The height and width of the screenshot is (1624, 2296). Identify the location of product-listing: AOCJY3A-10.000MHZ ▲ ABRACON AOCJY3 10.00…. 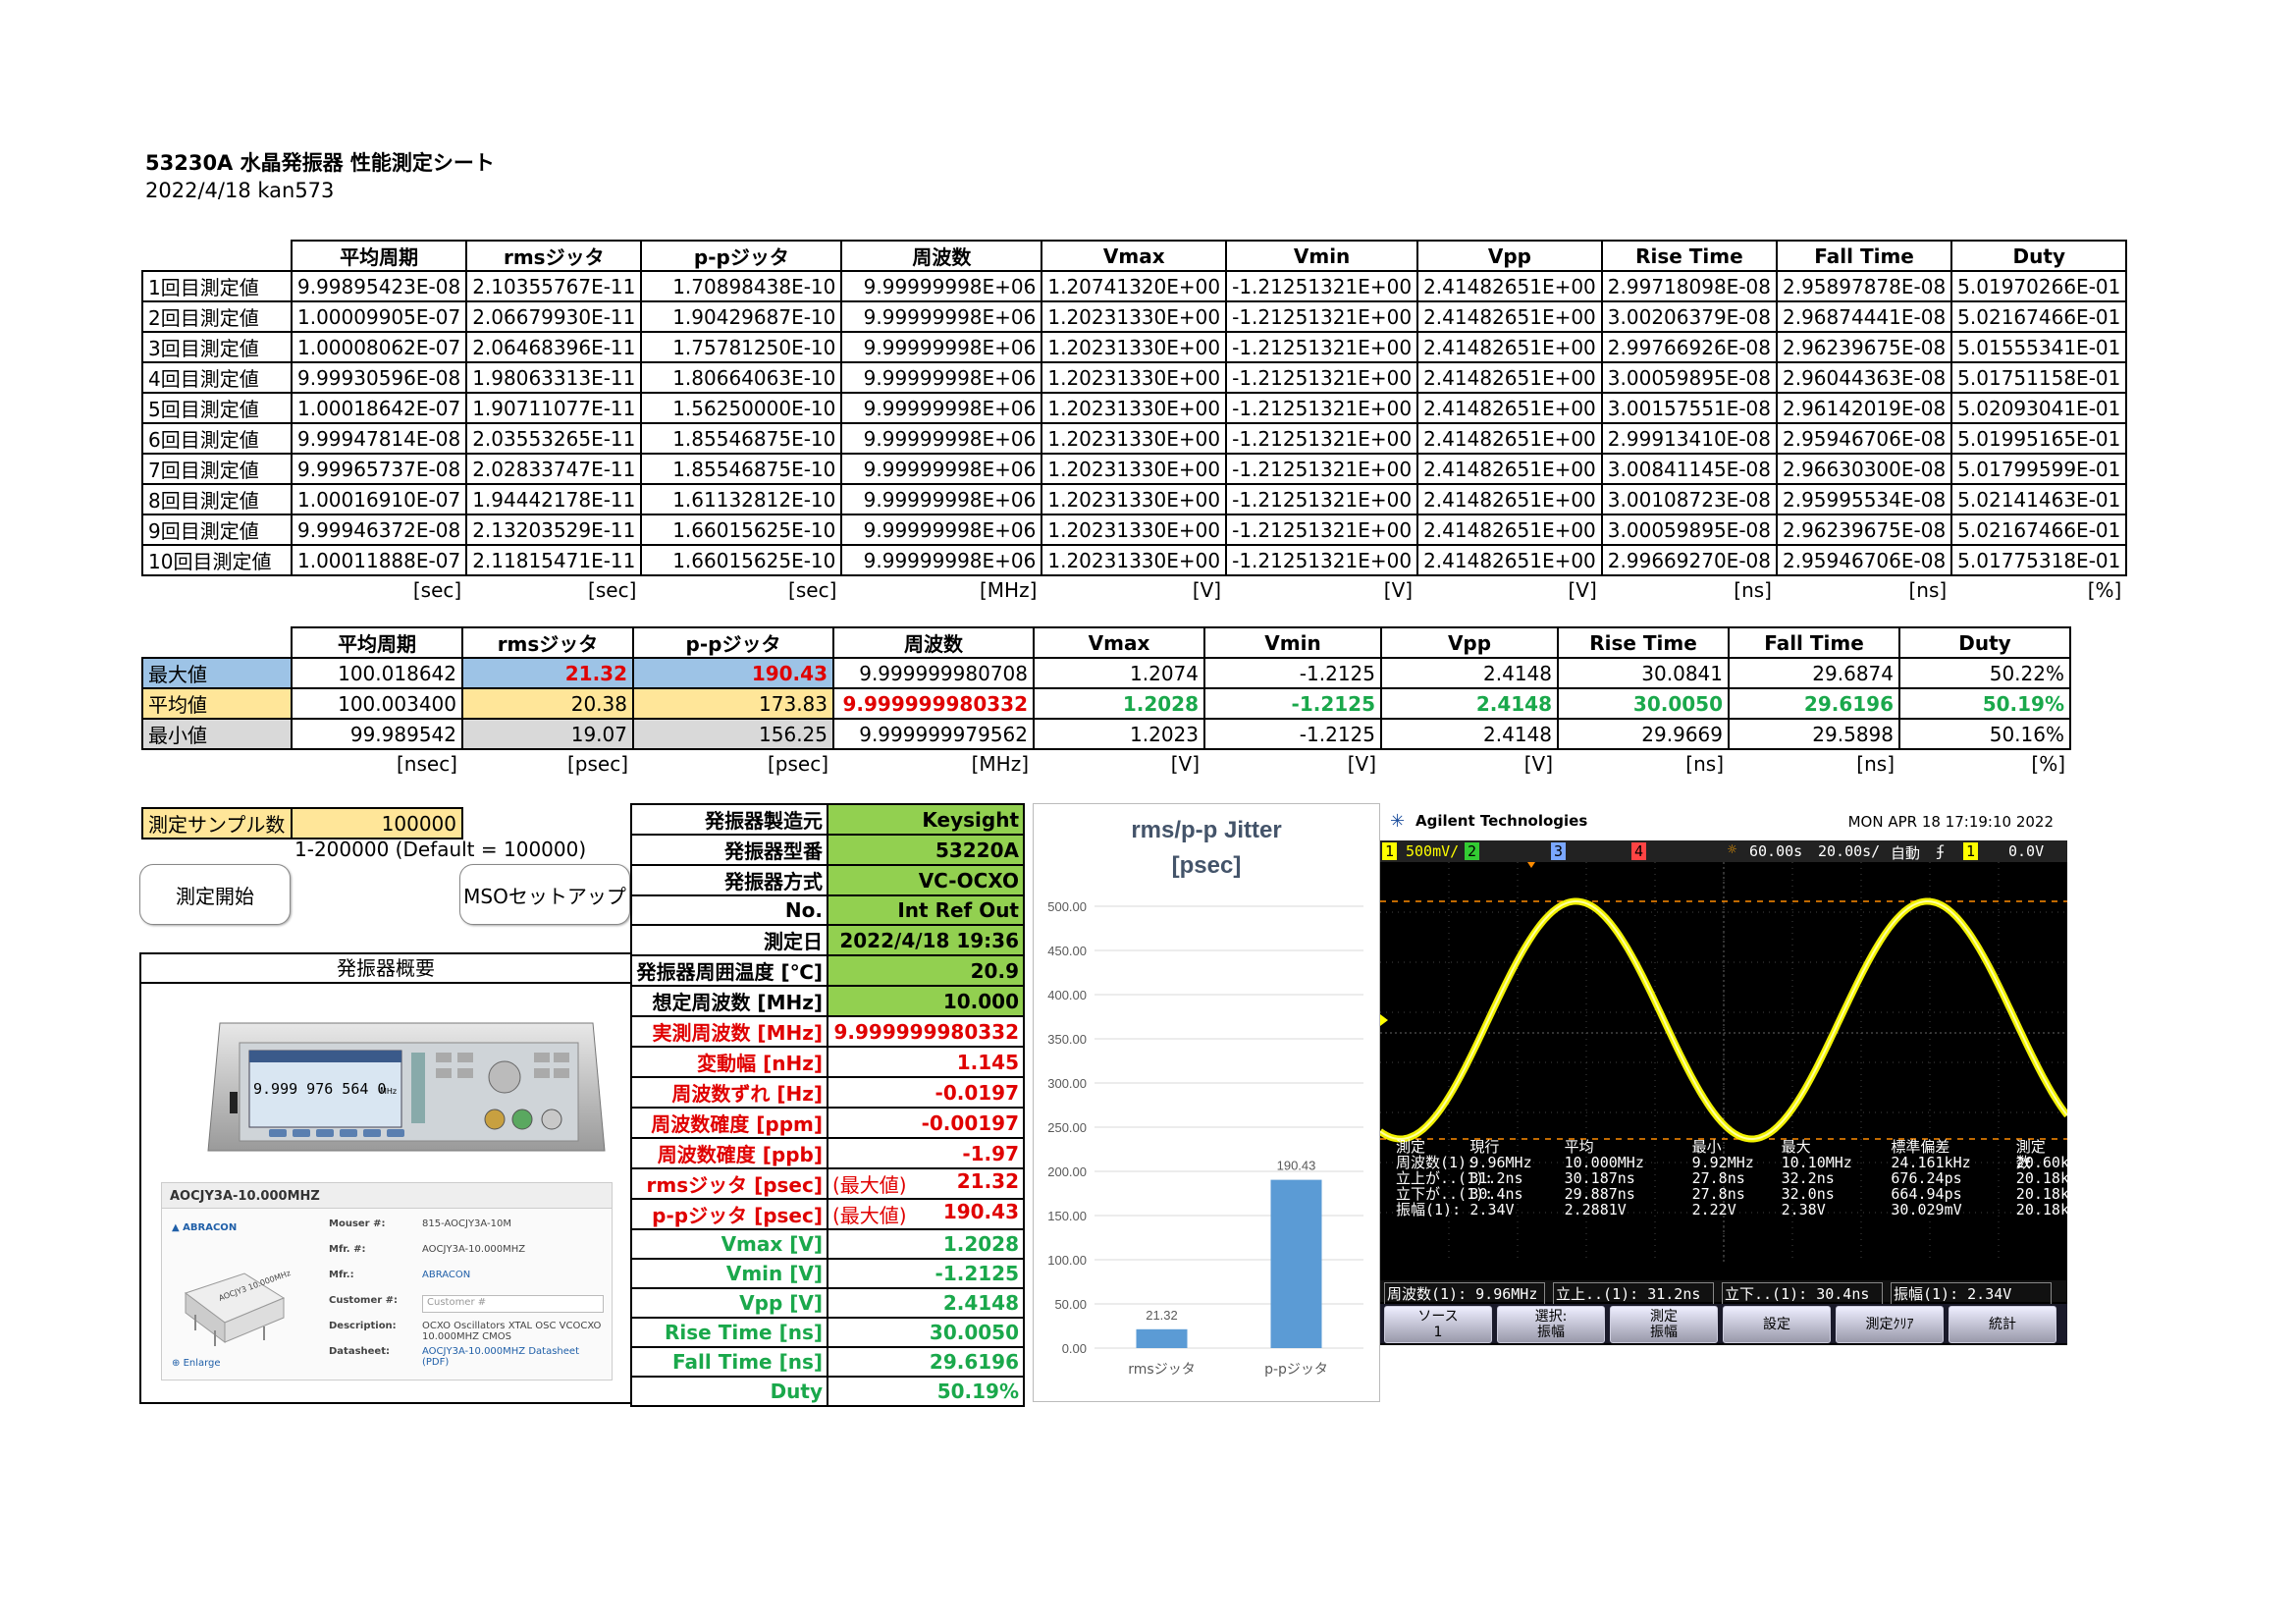
(387, 1281).